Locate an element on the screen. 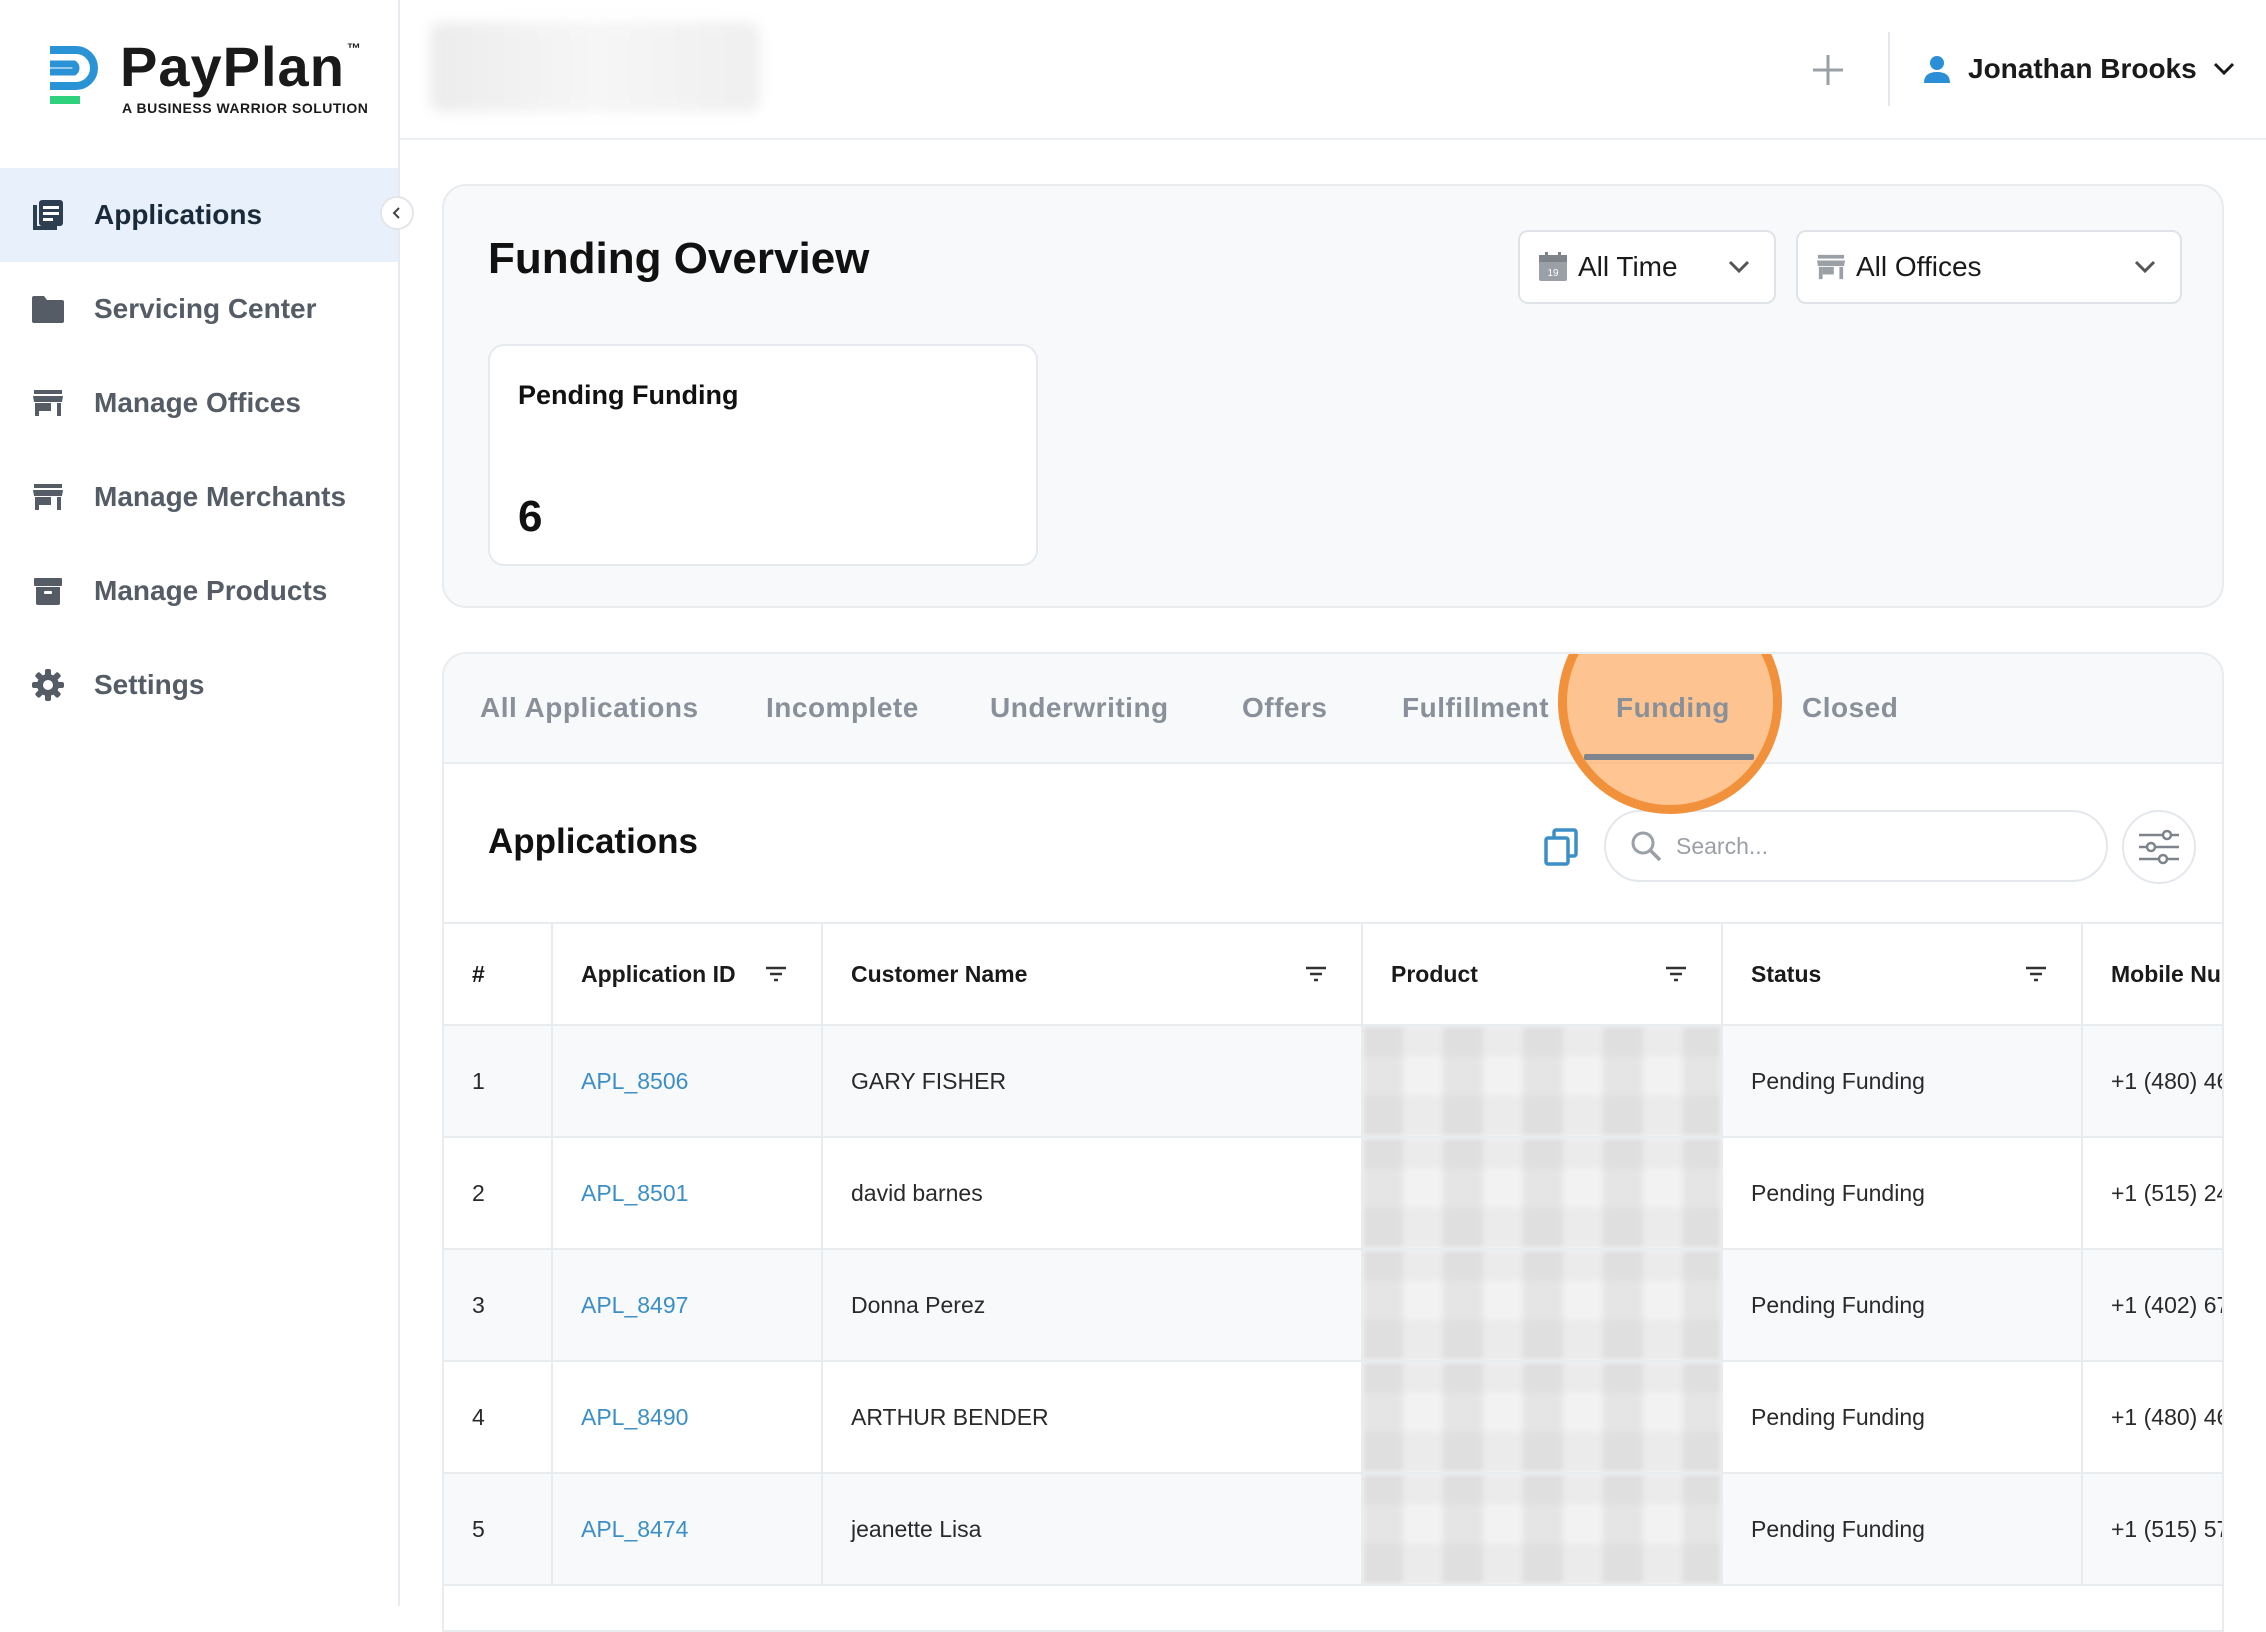  payplan-logo: PayPlan ™ A BUSINESS WARRIOR SOLUTION is located at coordinates (207, 79).